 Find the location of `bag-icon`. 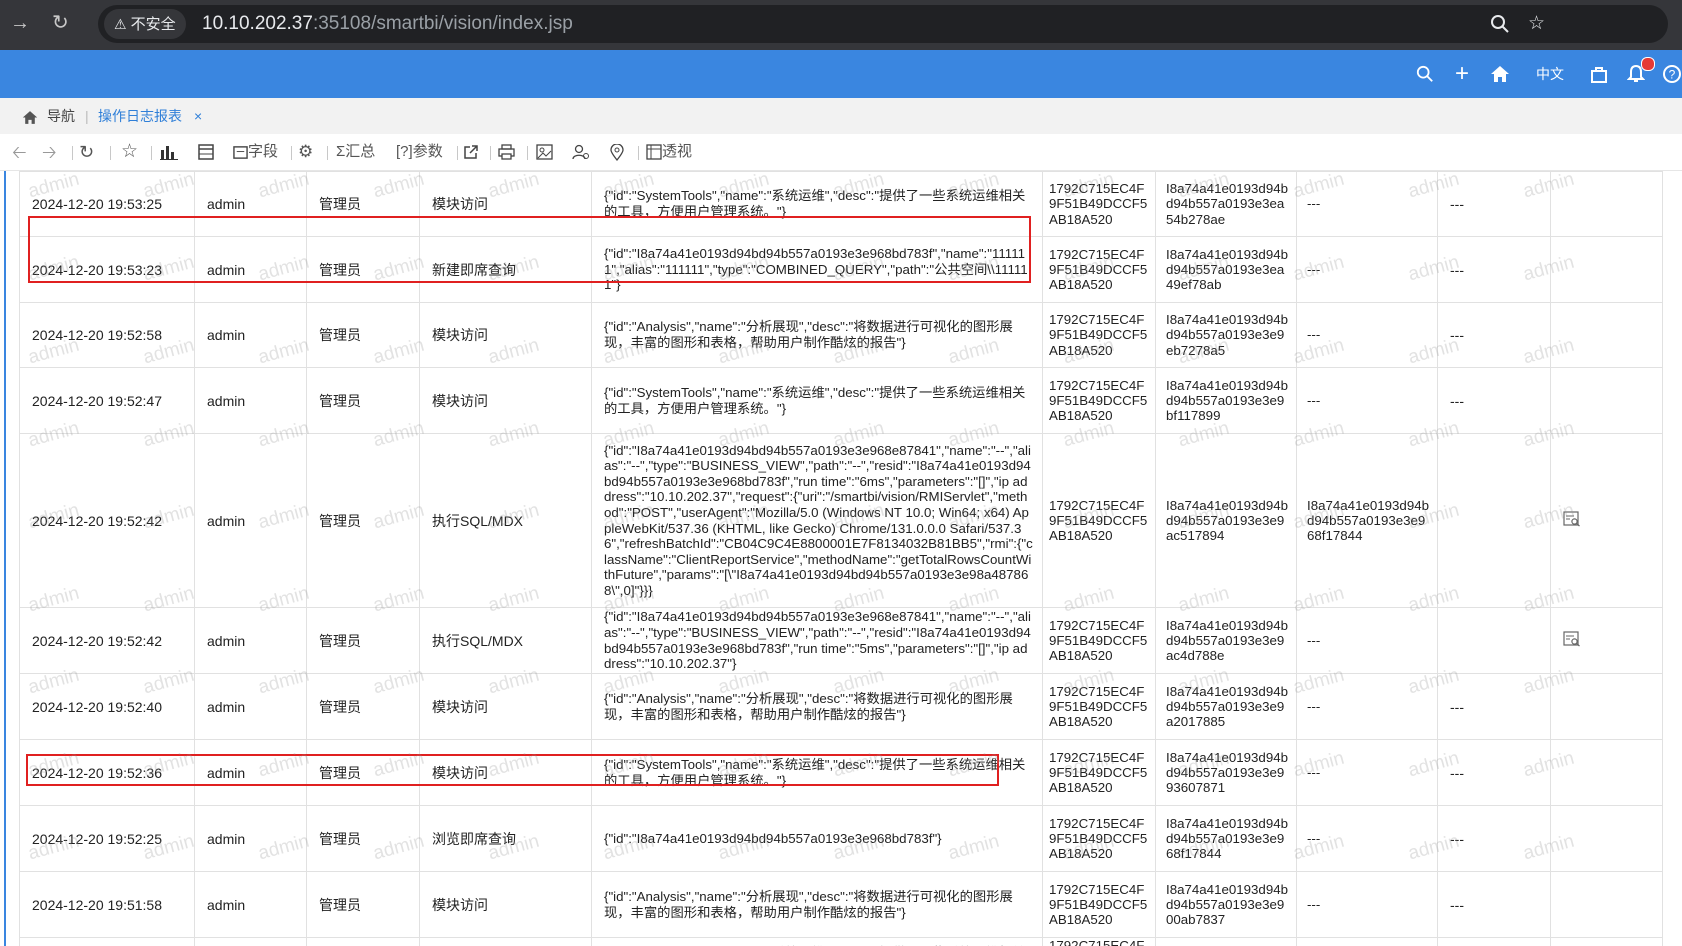

bag-icon is located at coordinates (1599, 74).